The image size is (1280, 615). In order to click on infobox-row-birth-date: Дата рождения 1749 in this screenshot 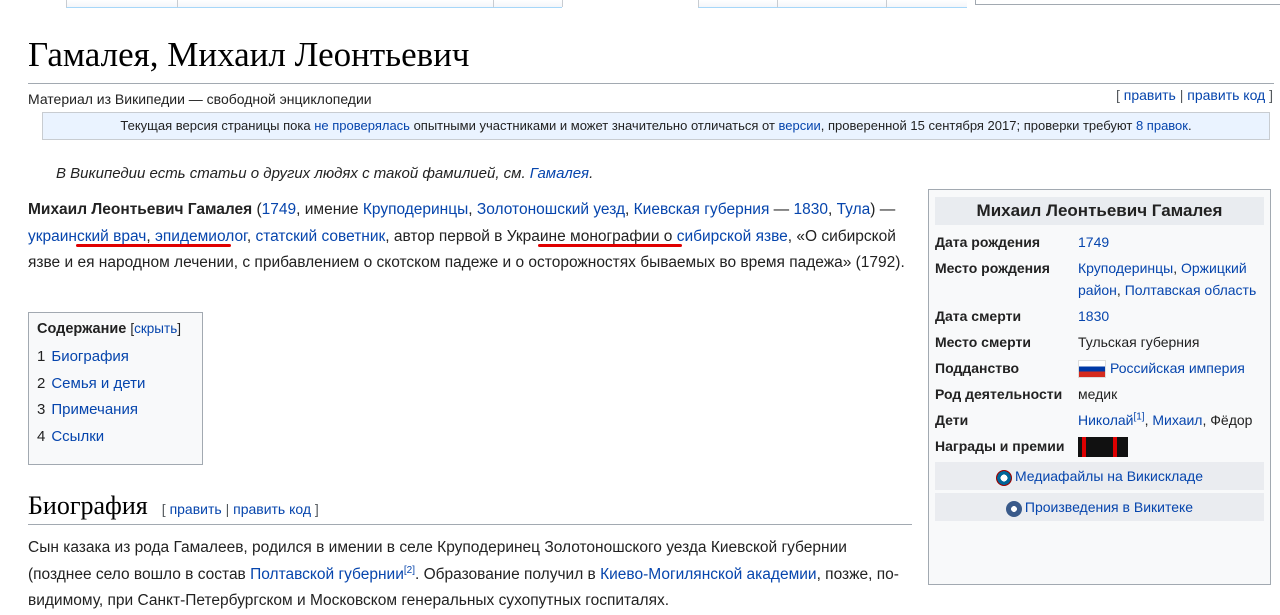, I will do `click(1099, 242)`.